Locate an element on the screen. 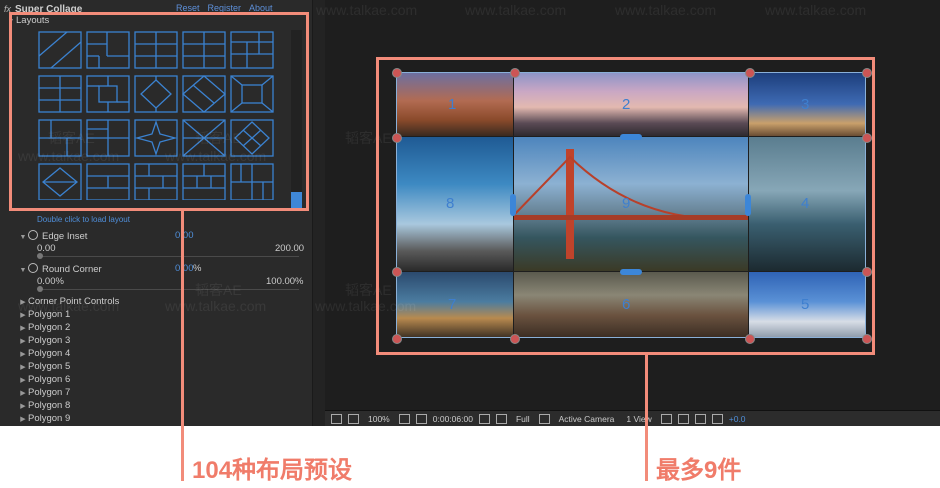 The width and height of the screenshot is (940, 488). load-hint: Double click to load layout is located at coordinates (83, 219).